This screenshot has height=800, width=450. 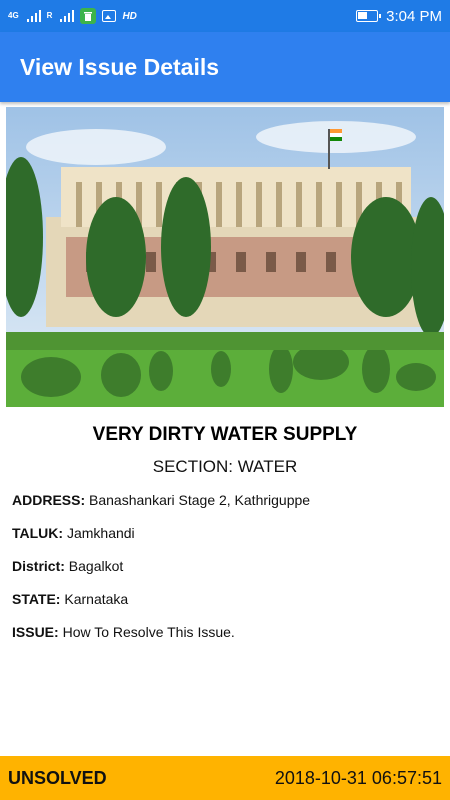 I want to click on issue-label: ISSUE:, so click(x=35, y=632).